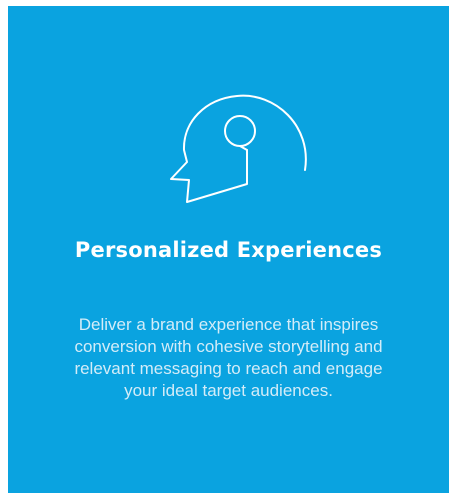 Image resolution: width=458 pixels, height=500 pixels. I want to click on card-title: Personalized Experiences, so click(228, 250).